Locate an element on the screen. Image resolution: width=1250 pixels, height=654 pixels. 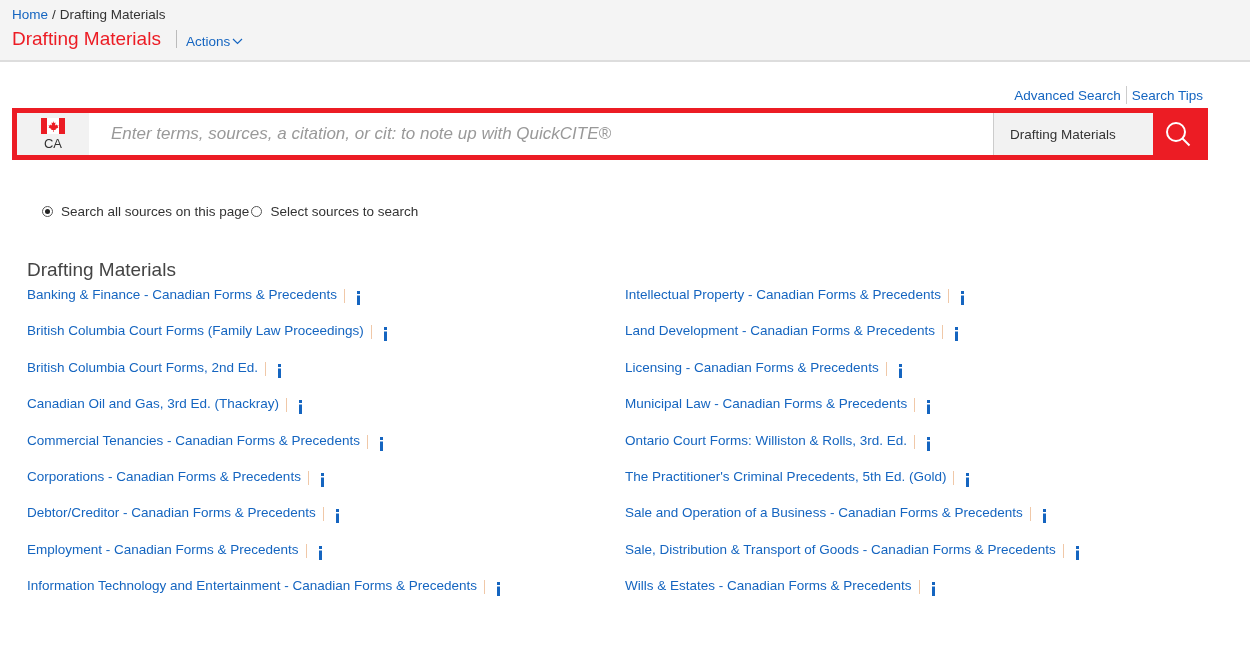
source-link: Municipal Law - Canadian Forms & Precedents is located at coordinates (766, 404).